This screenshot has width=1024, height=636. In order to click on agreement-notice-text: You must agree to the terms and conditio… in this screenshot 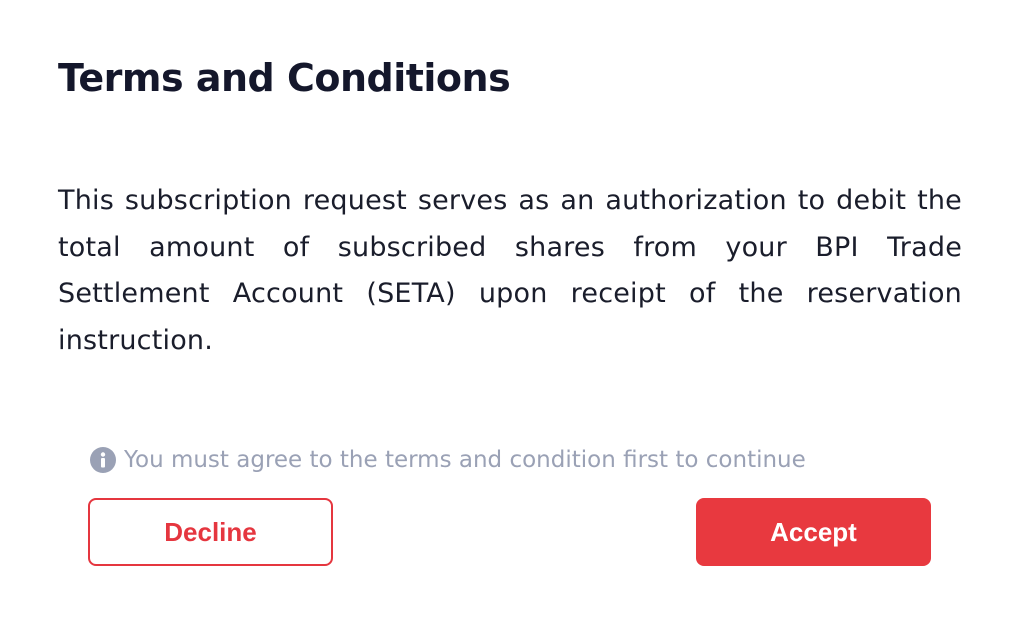, I will do `click(465, 460)`.